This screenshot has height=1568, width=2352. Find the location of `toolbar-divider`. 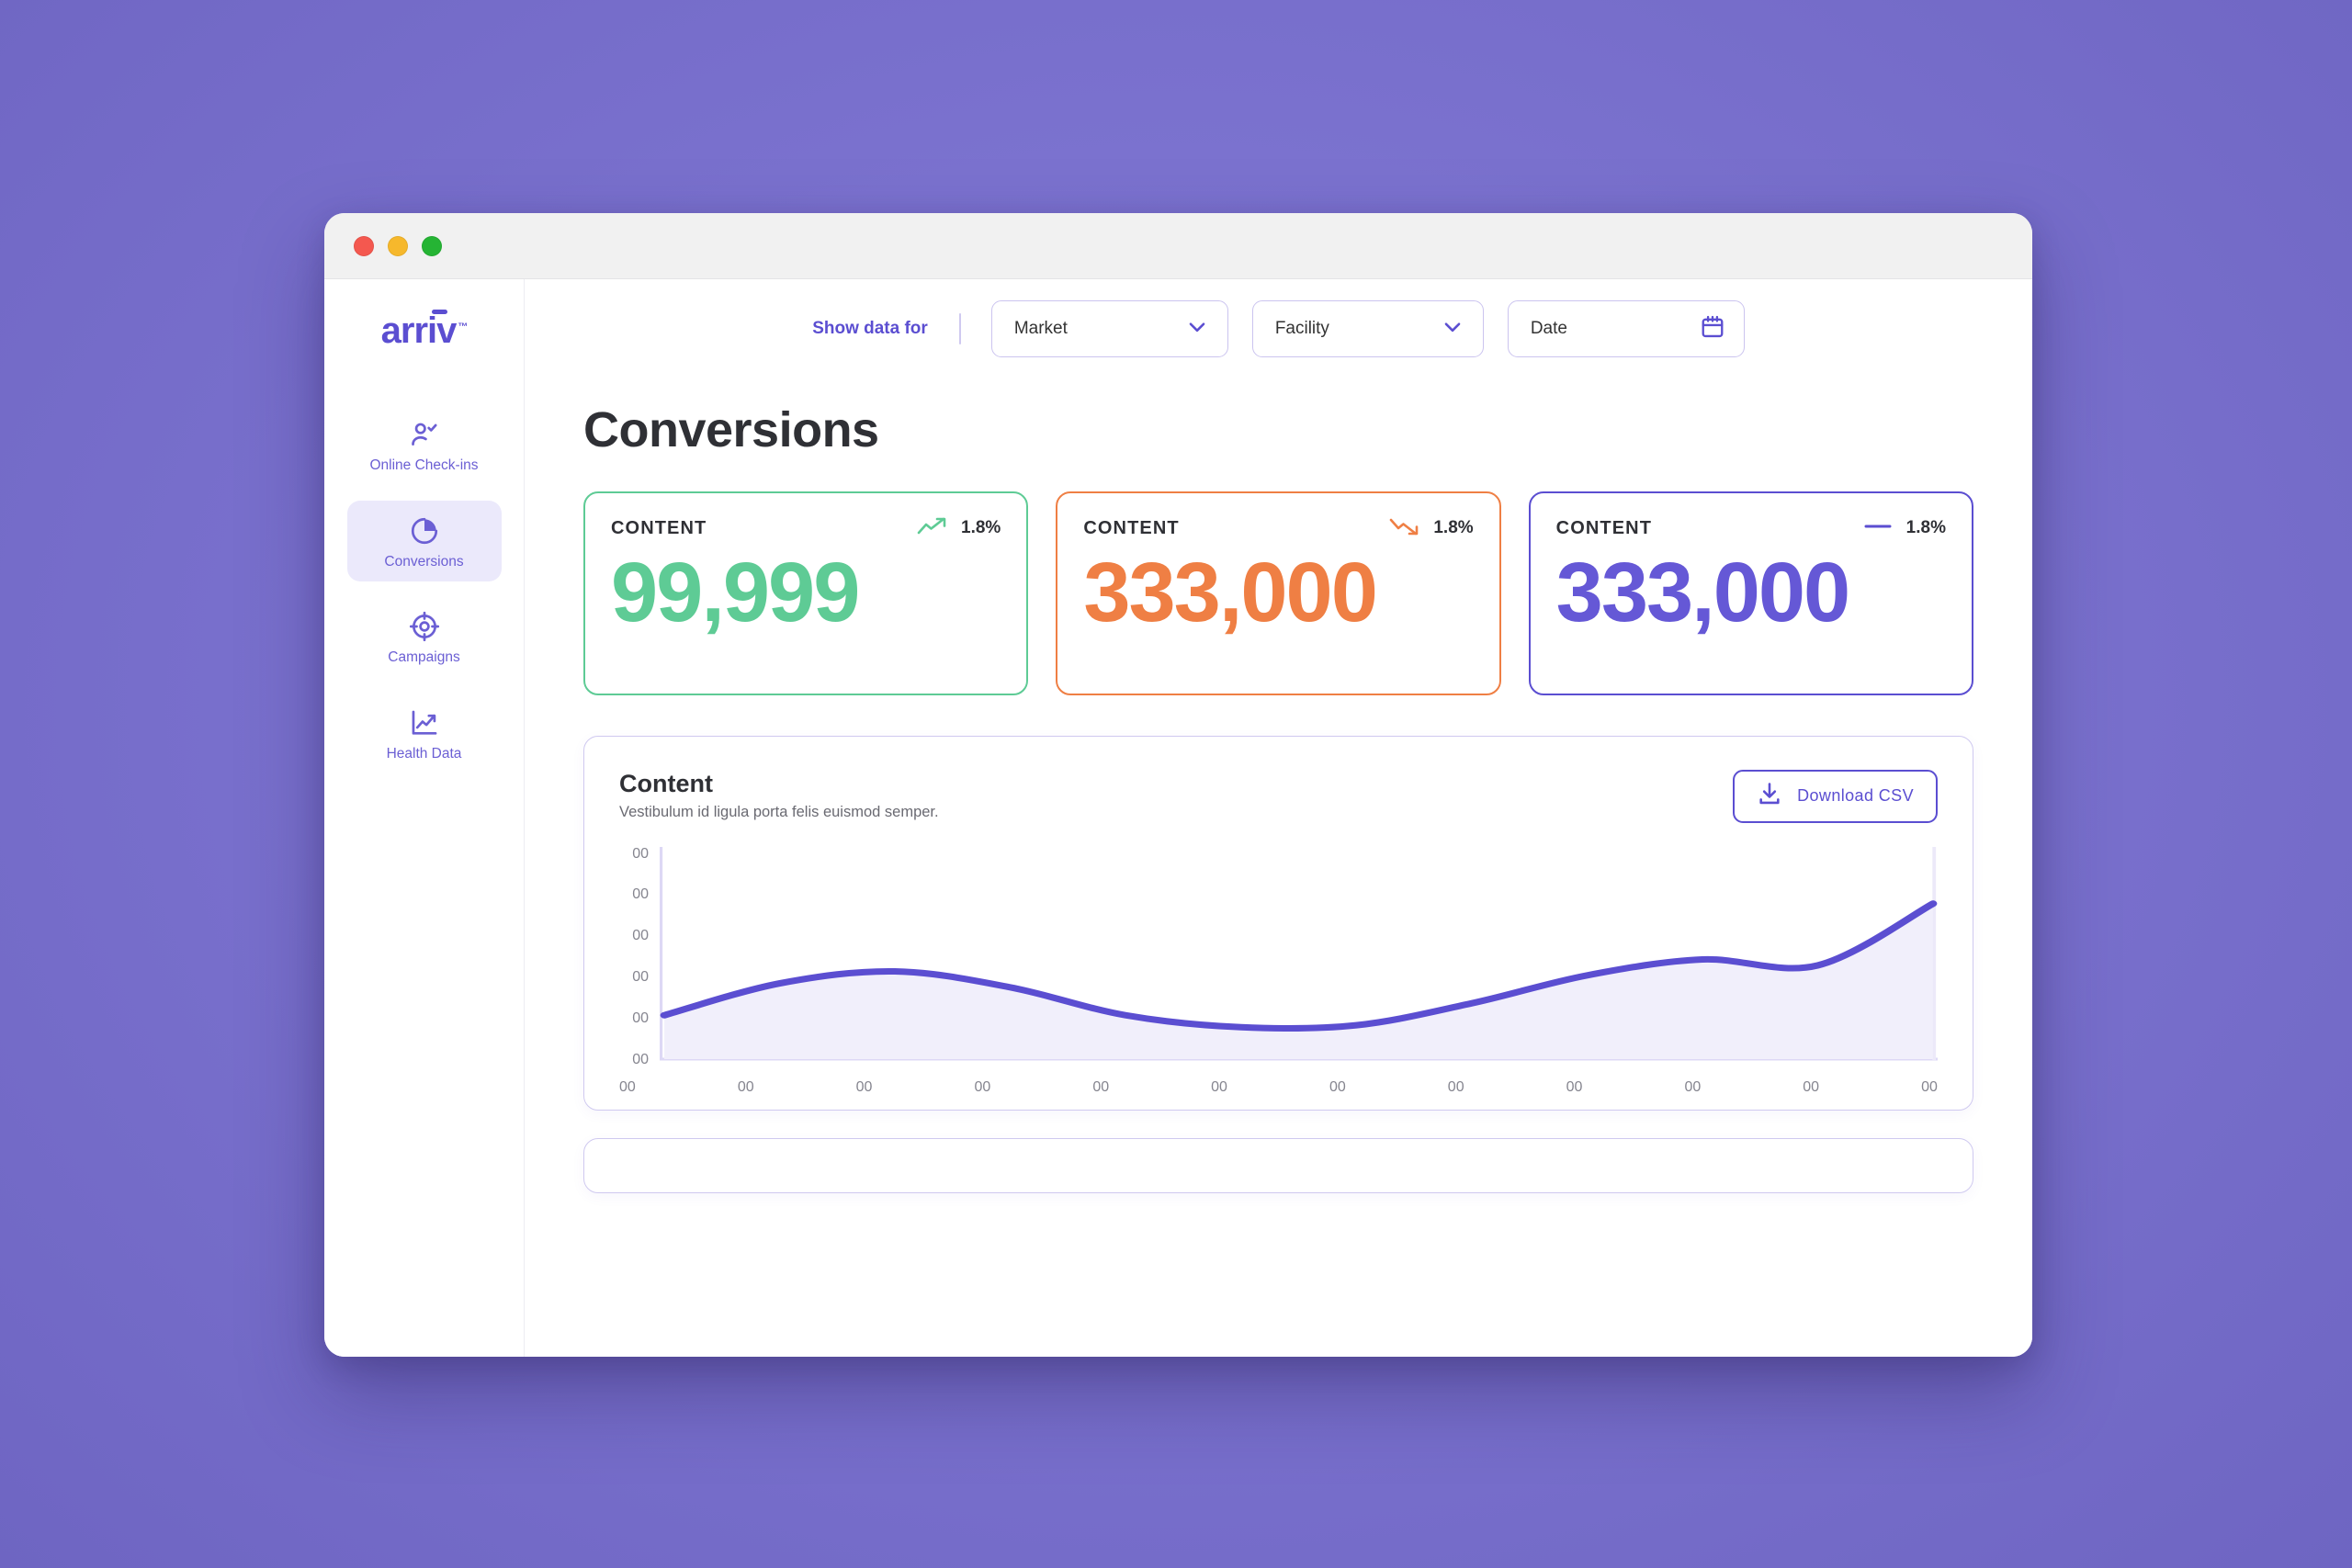

toolbar-divider is located at coordinates (960, 328).